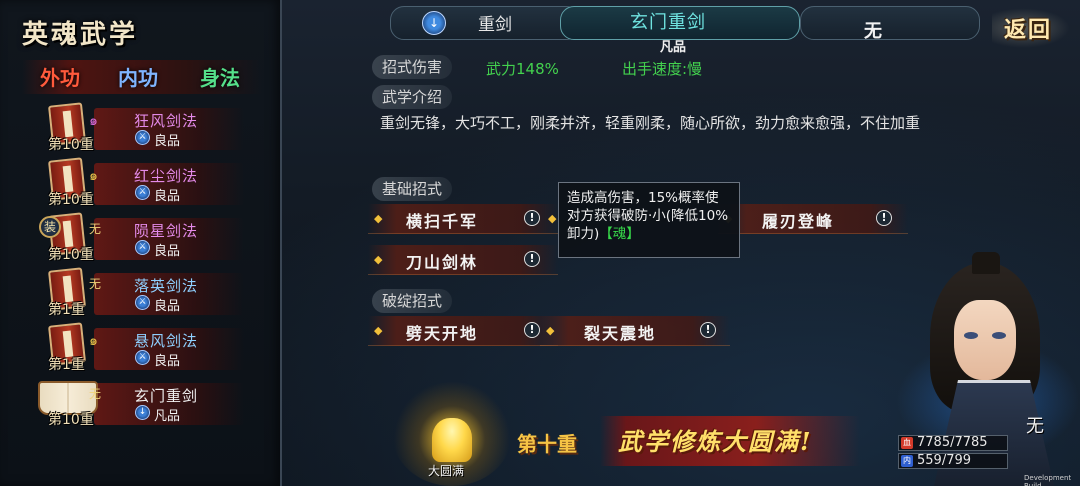 This screenshot has width=1080, height=486. Describe the element at coordinates (798, 221) in the screenshot. I see `move-name: 履刃登峰` at that location.